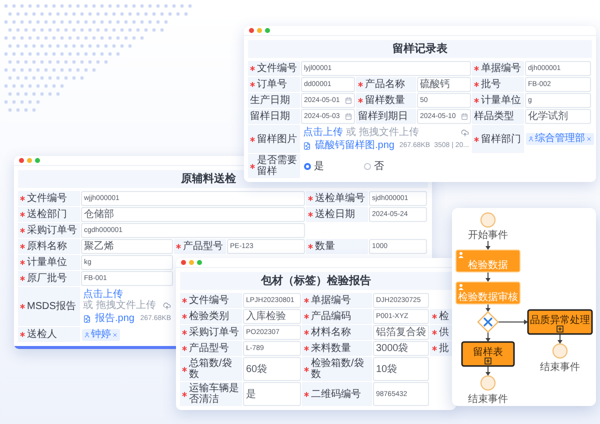 This screenshot has width=600, height=424. I want to click on file-name-link: 硫酸钙留样图.png, so click(354, 145).